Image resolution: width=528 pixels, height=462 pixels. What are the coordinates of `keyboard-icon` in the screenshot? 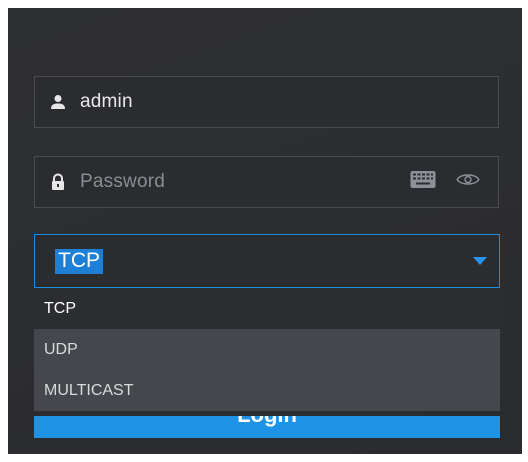 It's located at (423, 182).